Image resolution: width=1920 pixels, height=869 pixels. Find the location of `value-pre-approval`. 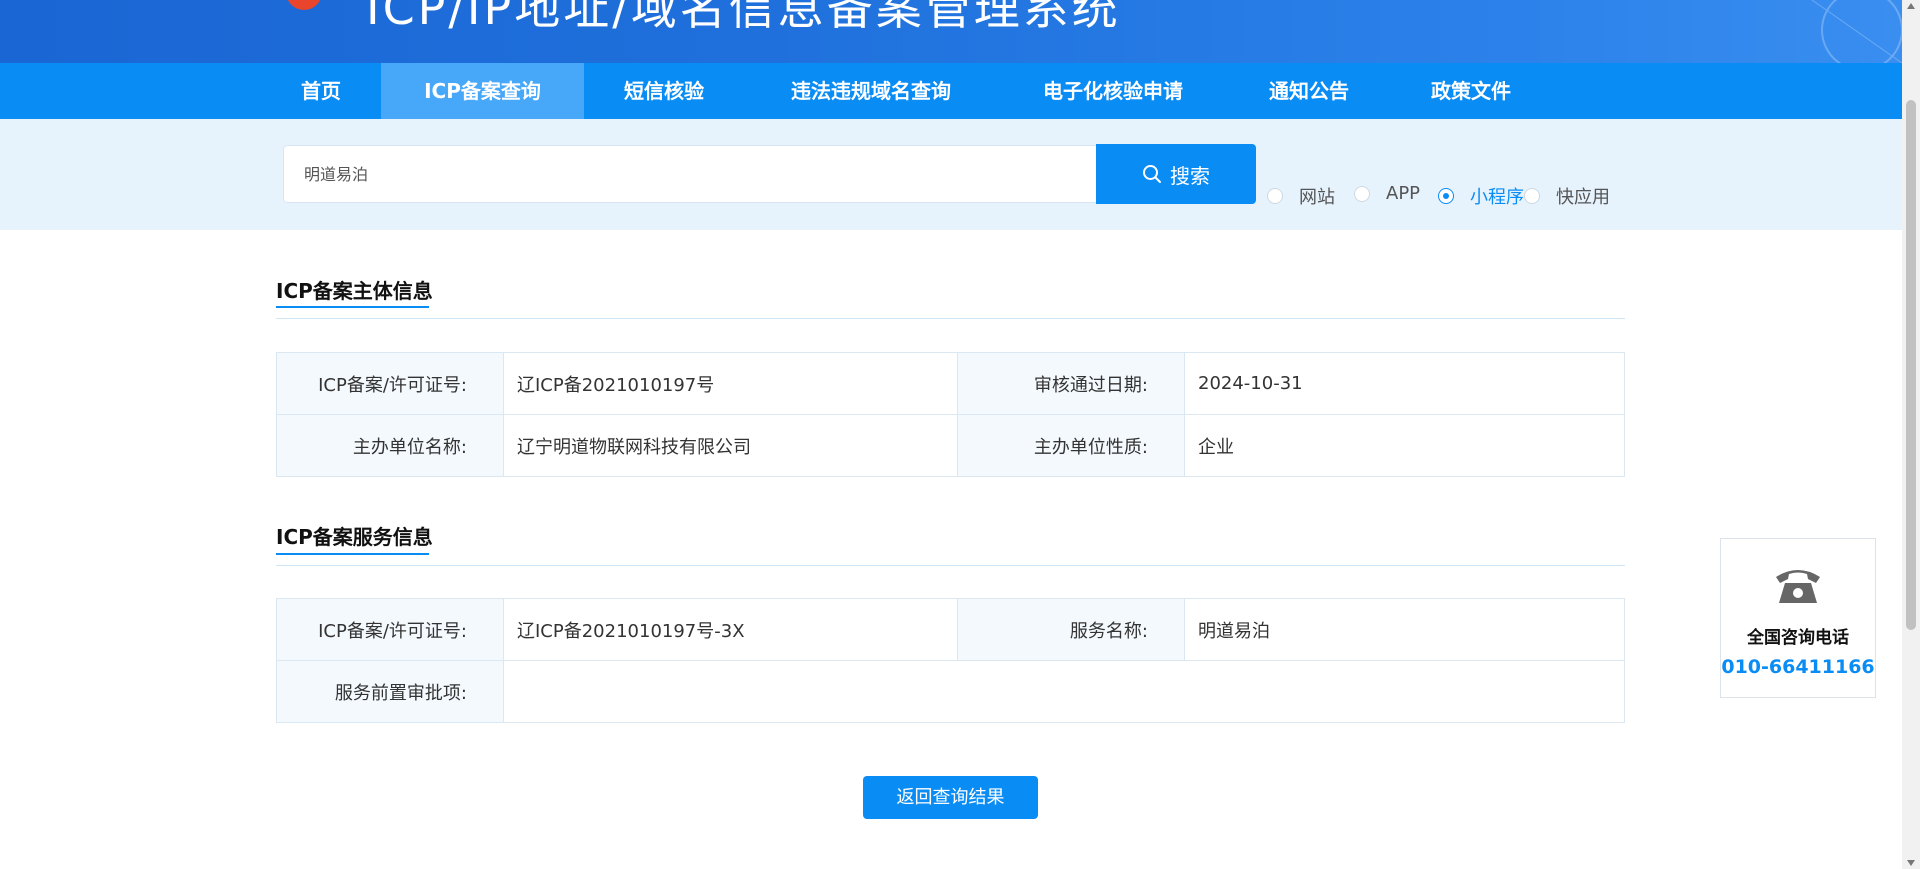

value-pre-approval is located at coordinates (1064, 691).